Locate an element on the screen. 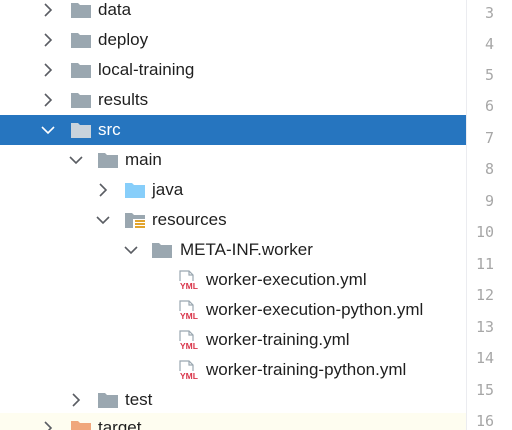 This screenshot has height=430, width=512. tree-row-worker-execution-python-yml: YML worker-execution-python.yml is located at coordinates (233, 310).